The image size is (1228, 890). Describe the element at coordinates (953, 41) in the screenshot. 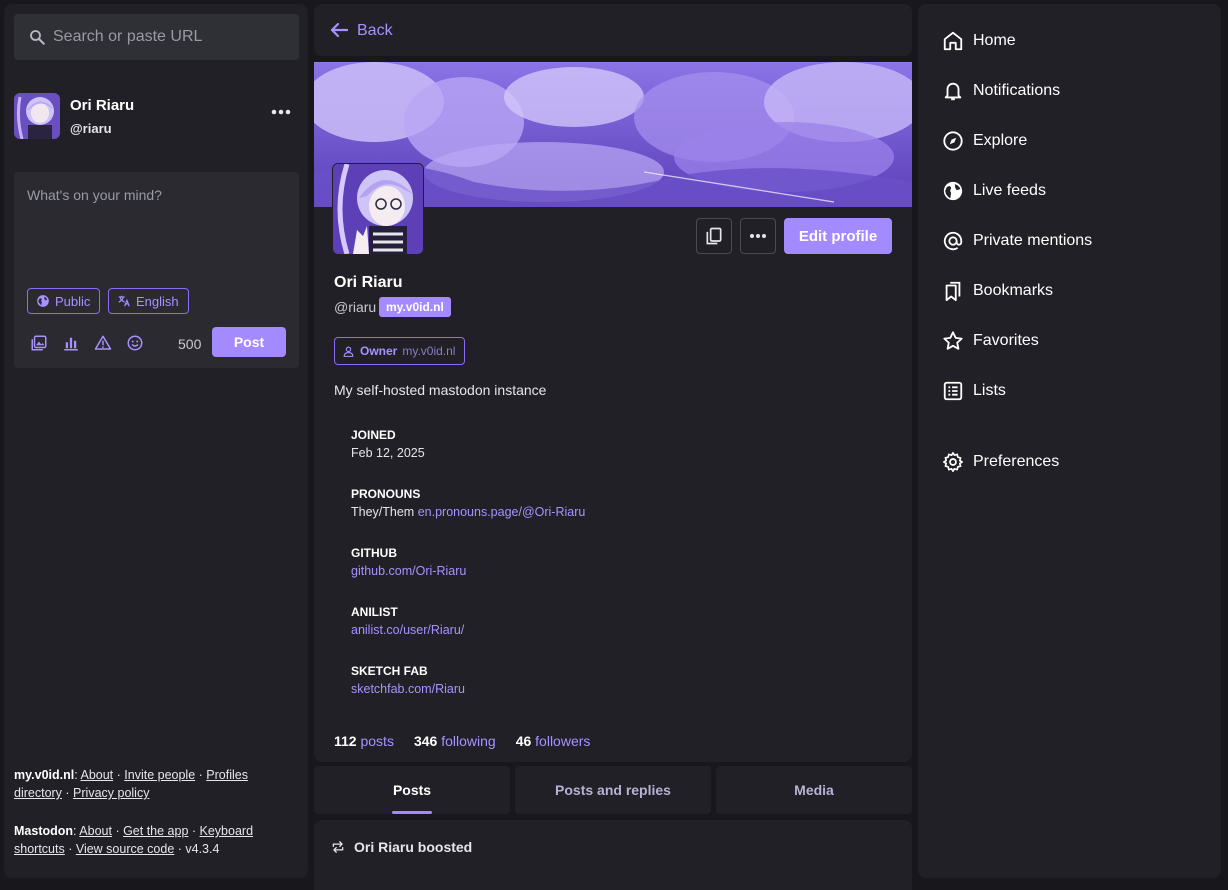

I see `home-icon` at that location.